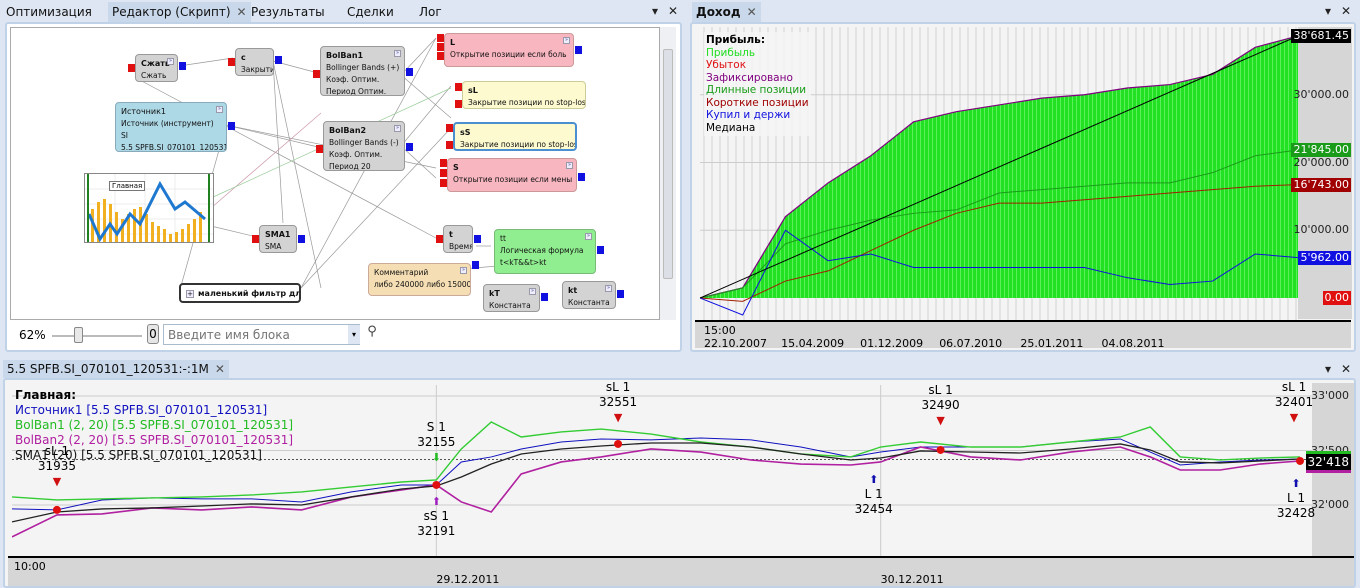 Image resolution: width=1360 pixels, height=588 pixels. I want to click on trade-marker-sL: sL 1 31935 ▼, so click(57, 466).